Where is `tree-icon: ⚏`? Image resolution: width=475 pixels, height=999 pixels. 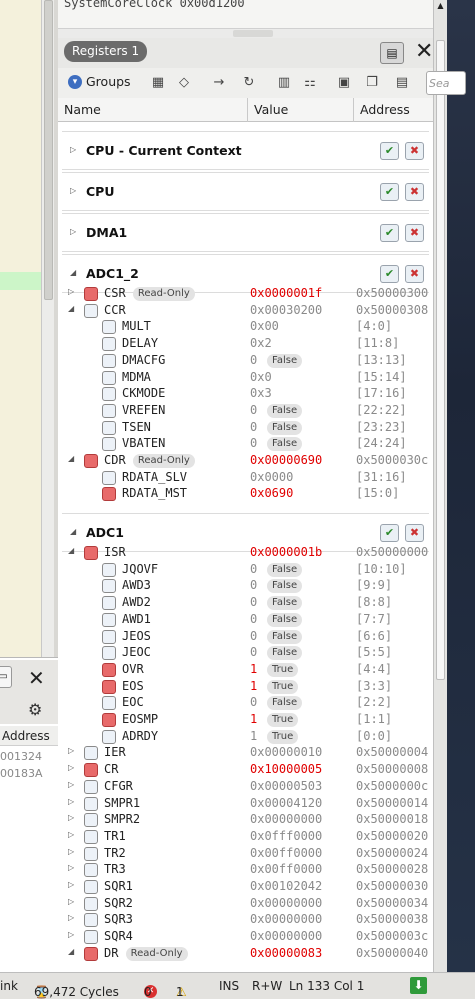
tree-icon: ⚏ is located at coordinates (310, 82).